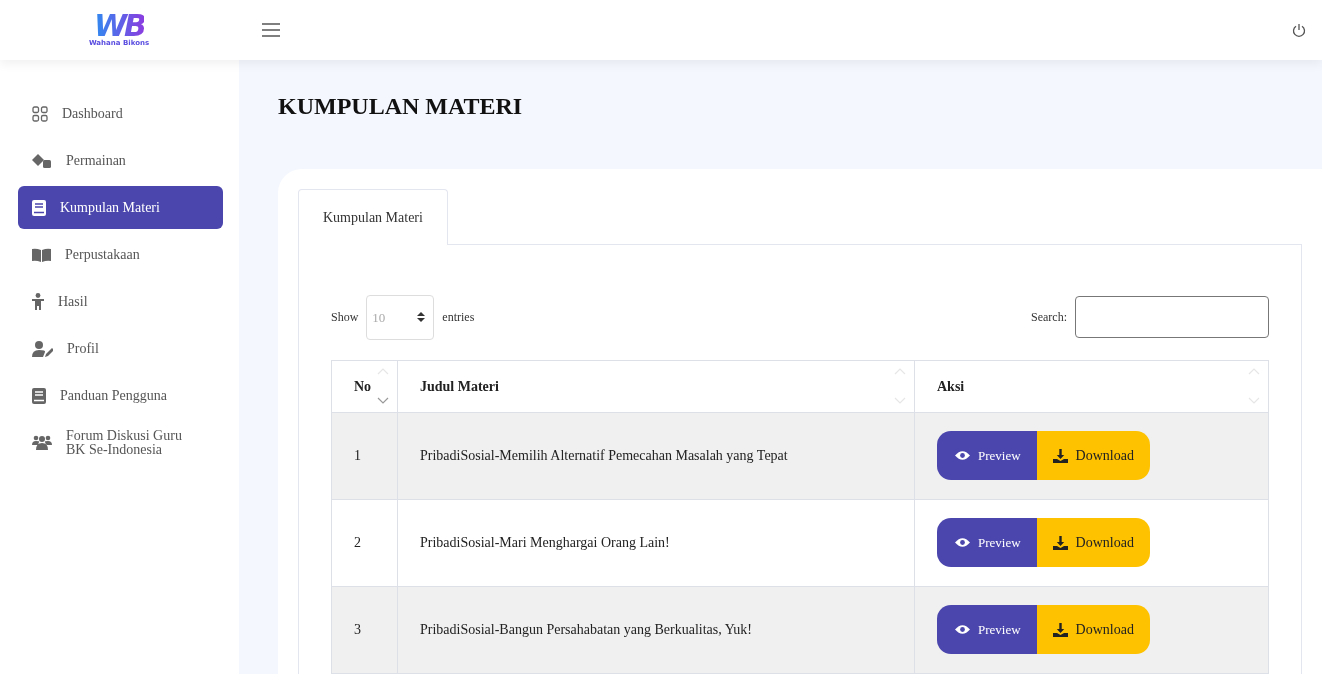 This screenshot has height=674, width=1322. I want to click on search-label: Search:, so click(1049, 318).